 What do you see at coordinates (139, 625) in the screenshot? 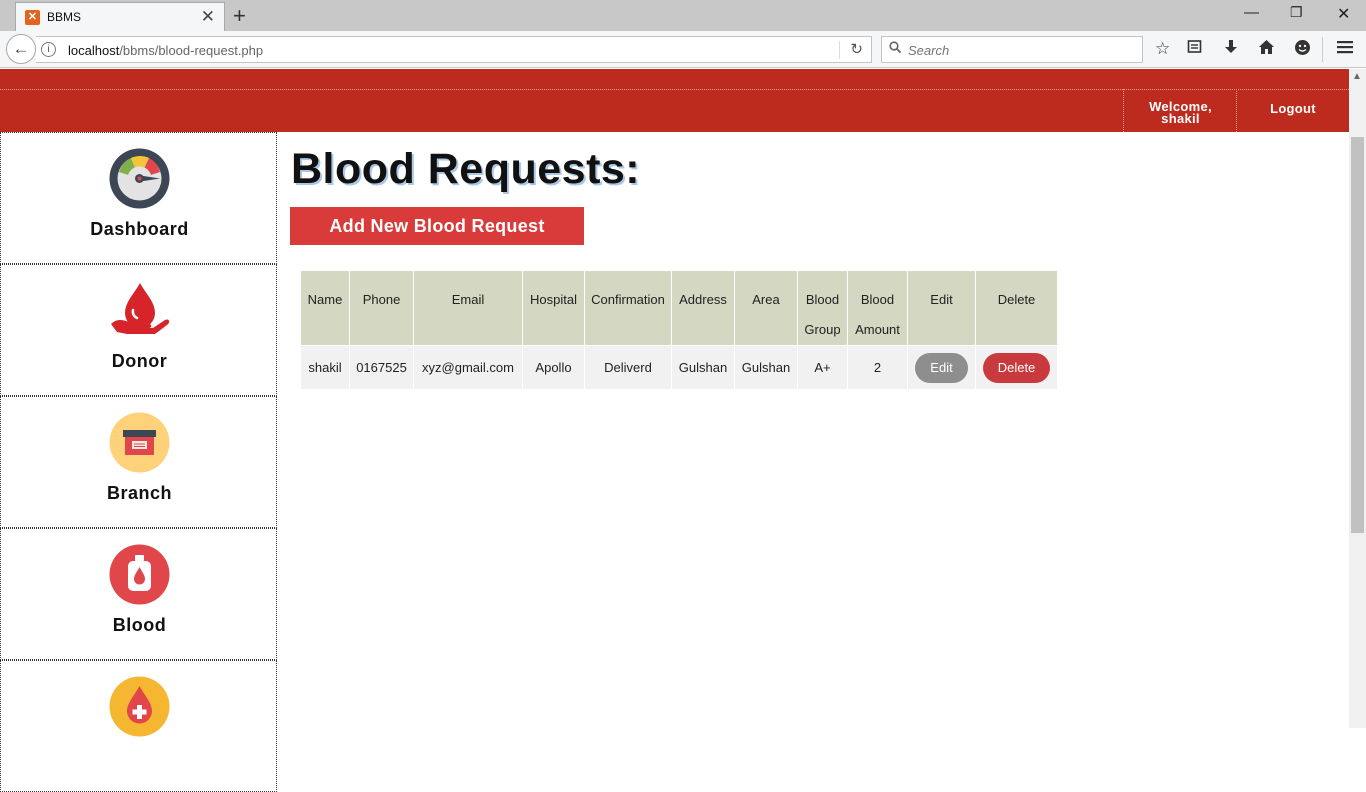
I see `sidebar-item-label: Blood` at bounding box center [139, 625].